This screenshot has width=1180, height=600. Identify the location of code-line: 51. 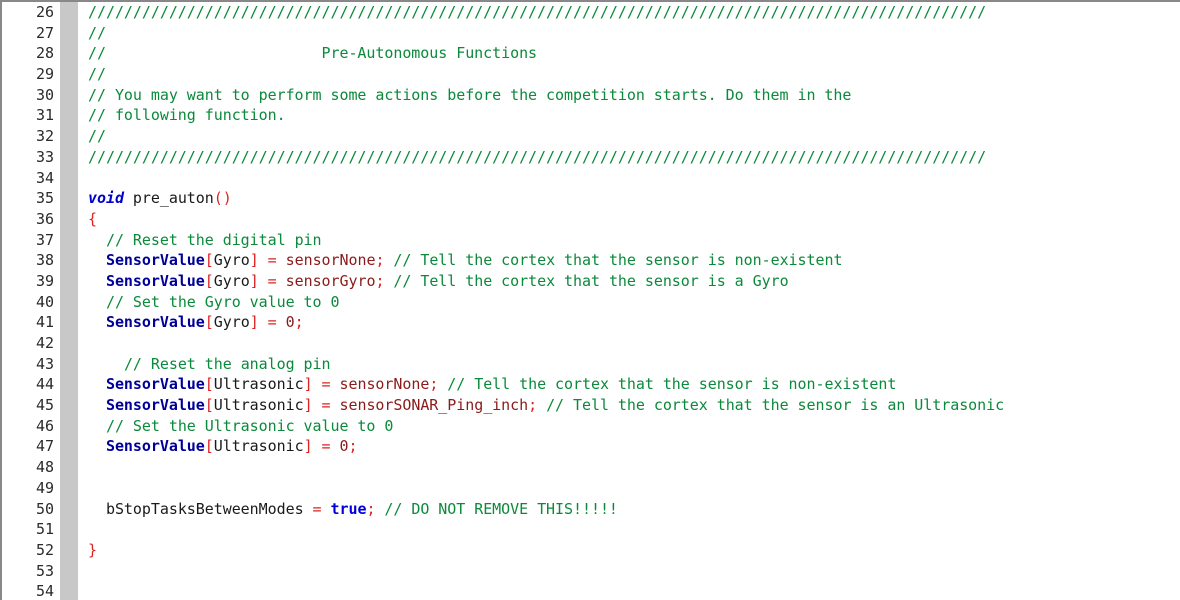
(591, 529).